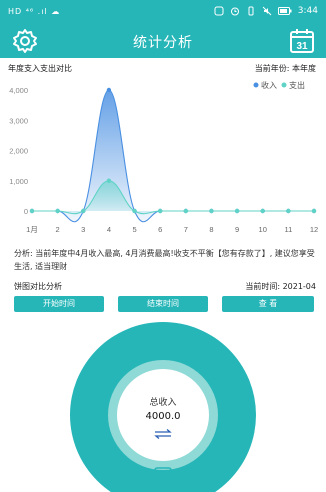  I want to click on pie-section-title: 饼图对比分析, so click(38, 286).